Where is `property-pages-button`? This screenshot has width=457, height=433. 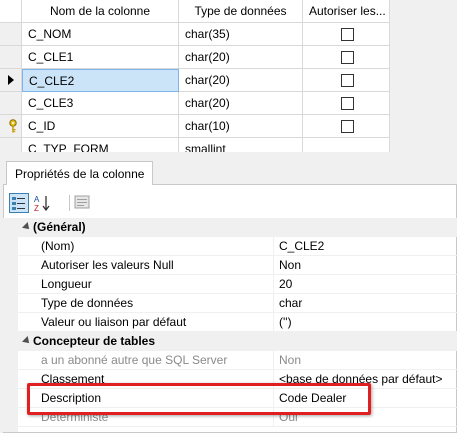
property-pages-button is located at coordinates (83, 203).